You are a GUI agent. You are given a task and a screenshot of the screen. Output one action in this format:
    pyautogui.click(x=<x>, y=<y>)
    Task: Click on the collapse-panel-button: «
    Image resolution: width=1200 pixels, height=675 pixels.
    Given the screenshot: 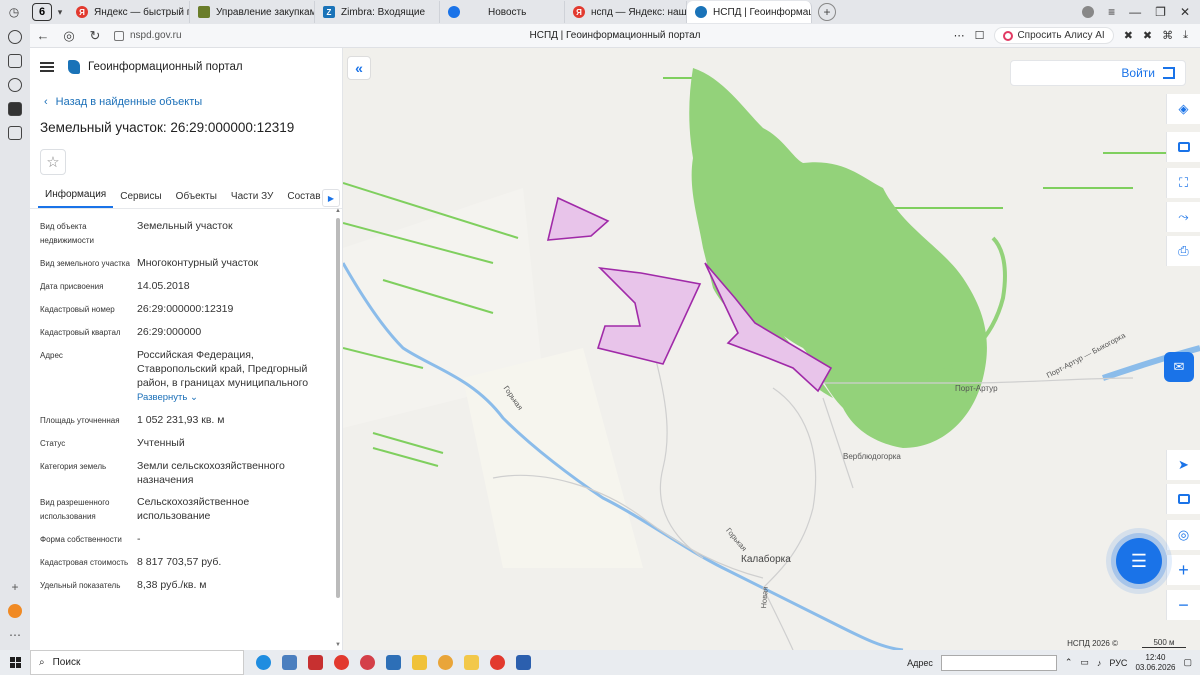 What is the action you would take?
    pyautogui.click(x=359, y=68)
    